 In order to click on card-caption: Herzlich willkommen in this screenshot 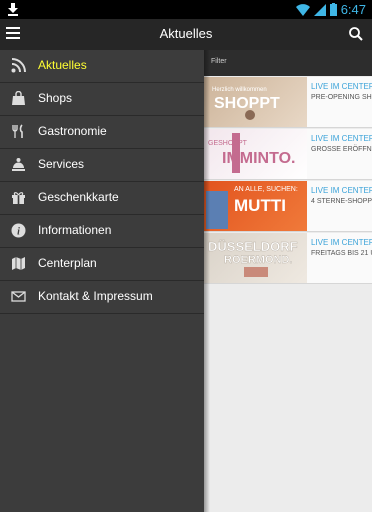, I will do `click(239, 90)`.